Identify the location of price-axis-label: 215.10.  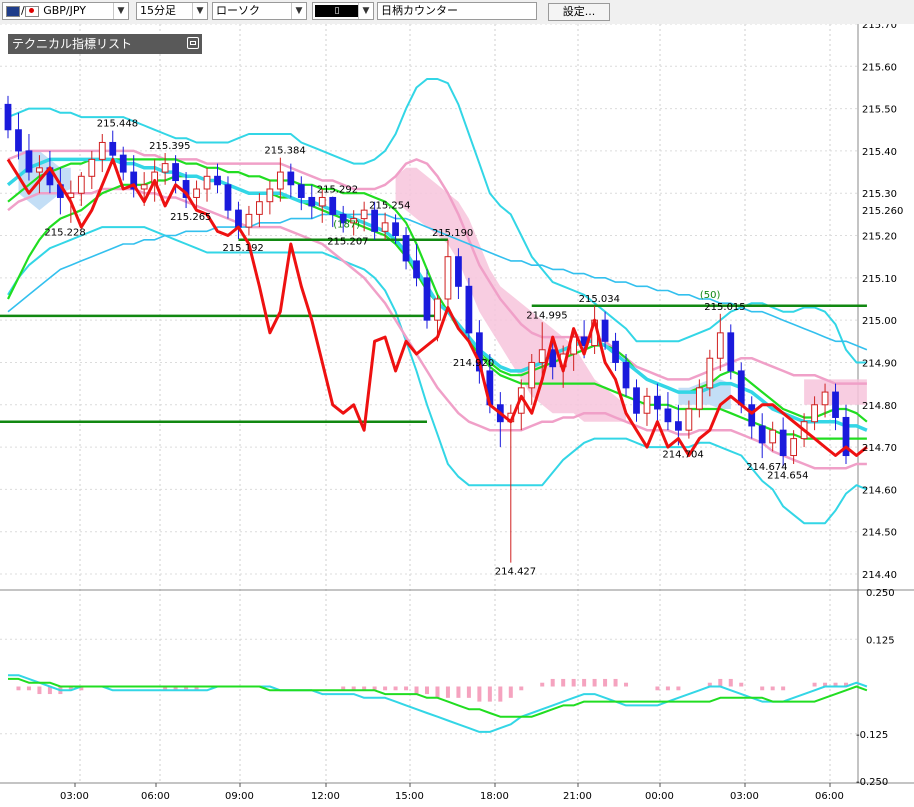
(879, 279).